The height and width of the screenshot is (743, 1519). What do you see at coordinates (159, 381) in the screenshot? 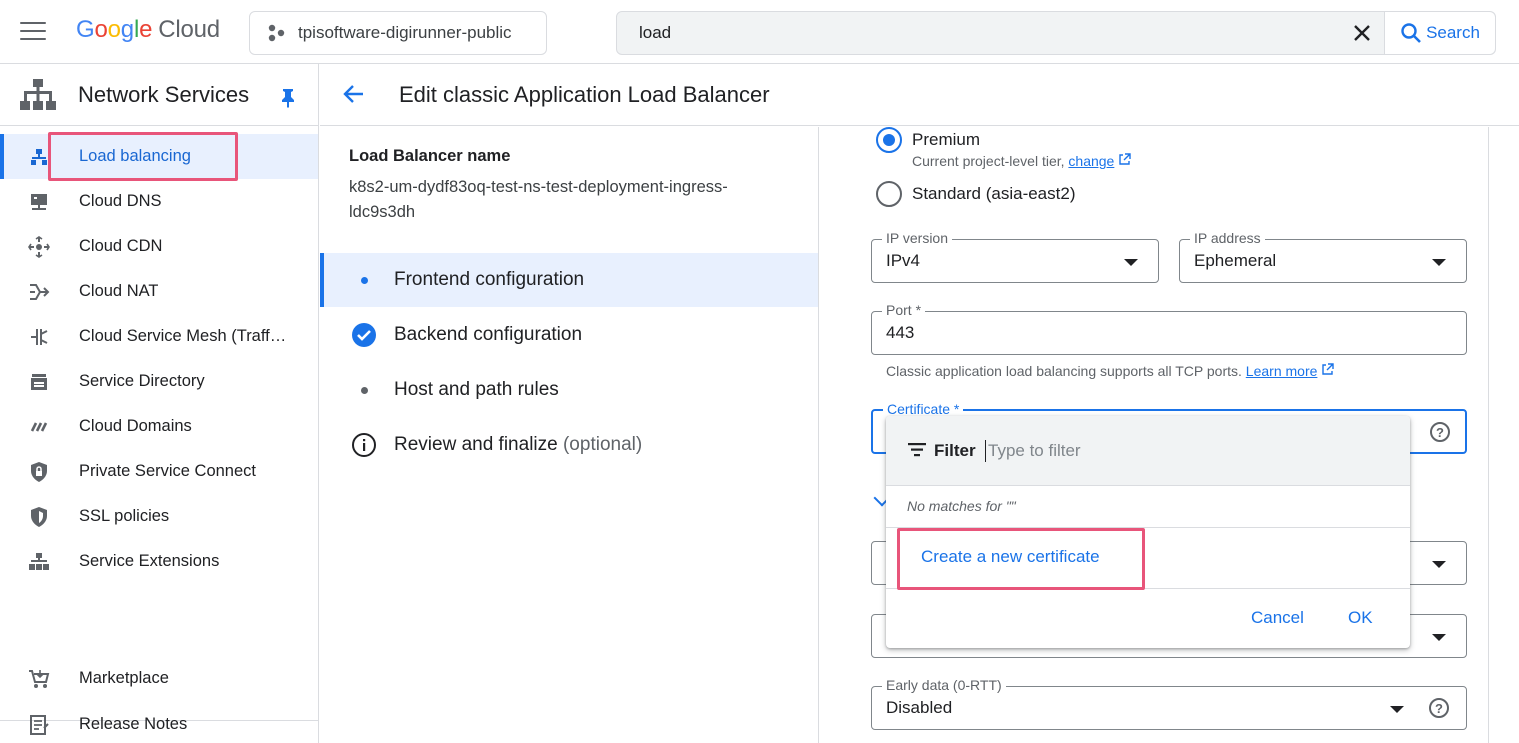
I see `sidebar-item-service-directory: Service Directory` at bounding box center [159, 381].